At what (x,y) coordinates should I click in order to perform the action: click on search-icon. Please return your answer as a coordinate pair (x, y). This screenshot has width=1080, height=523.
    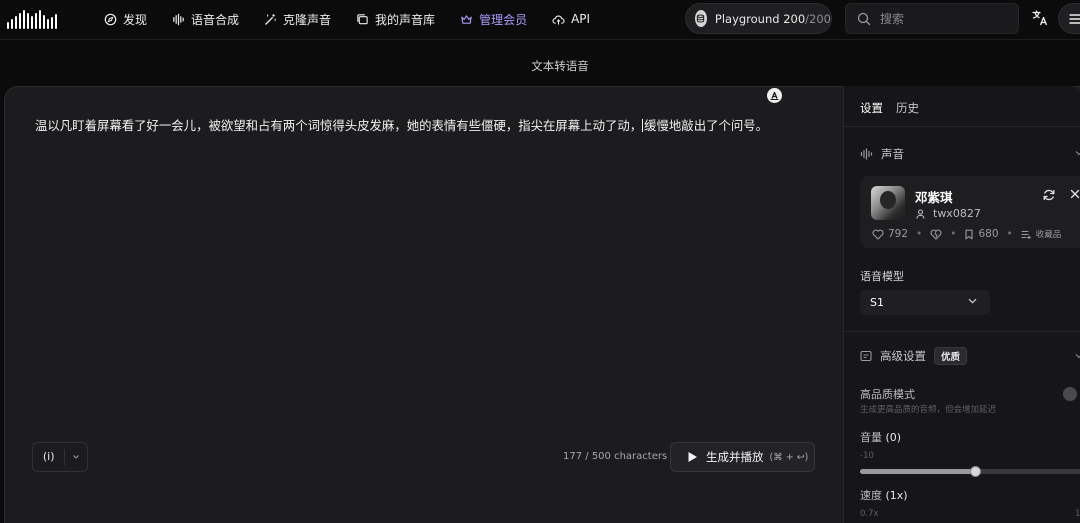
    Looking at the image, I should click on (864, 18).